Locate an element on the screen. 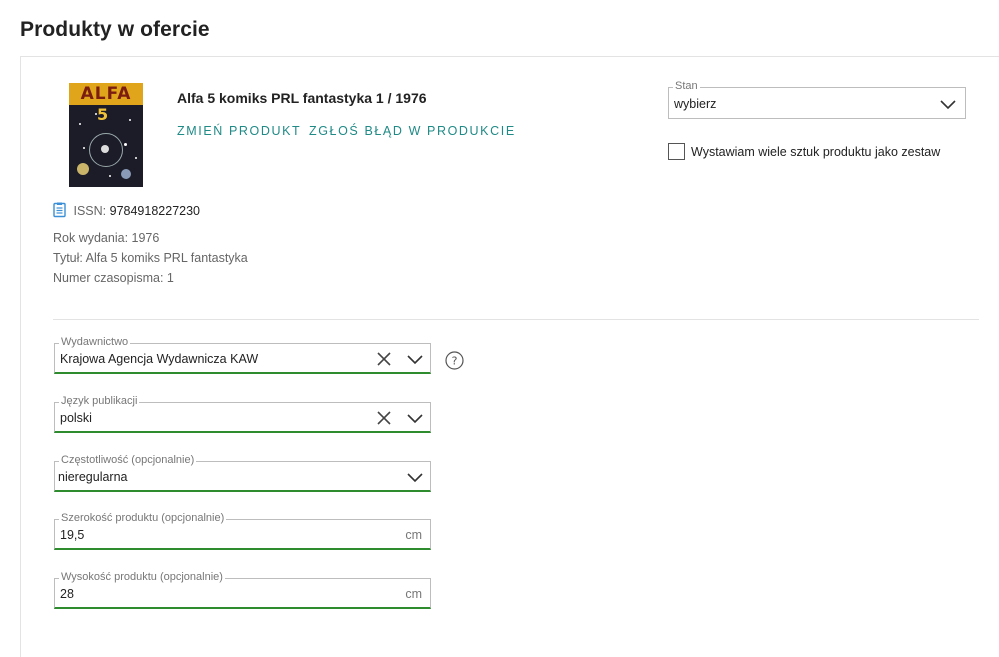  issn-row: ISSN: 9784918227230 is located at coordinates (126, 211).